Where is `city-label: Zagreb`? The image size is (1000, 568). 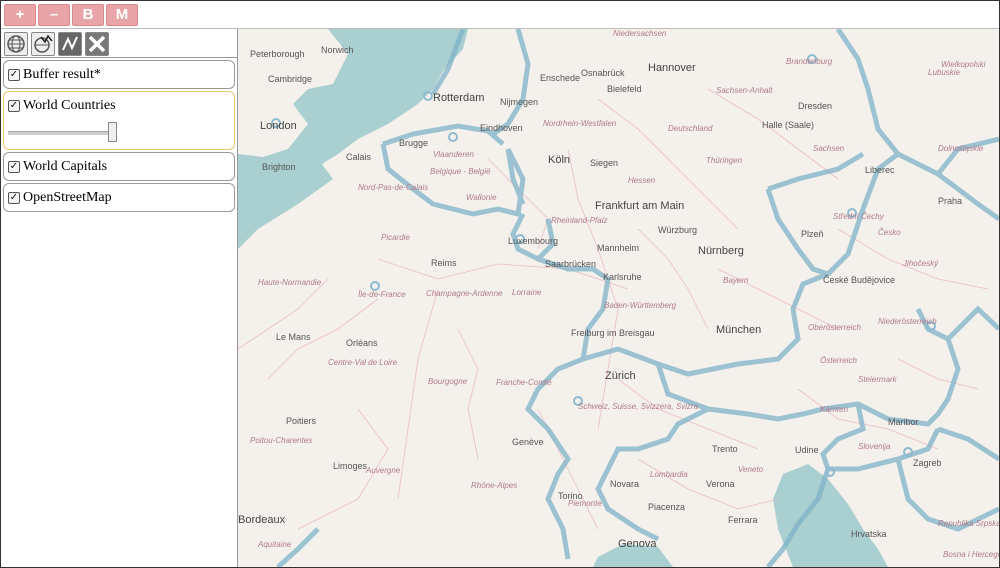 city-label: Zagreb is located at coordinates (927, 463).